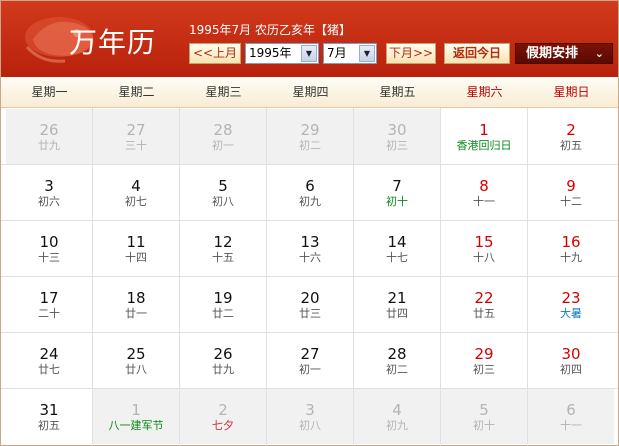  I want to click on day-cell: 23 大暑, so click(571, 304).